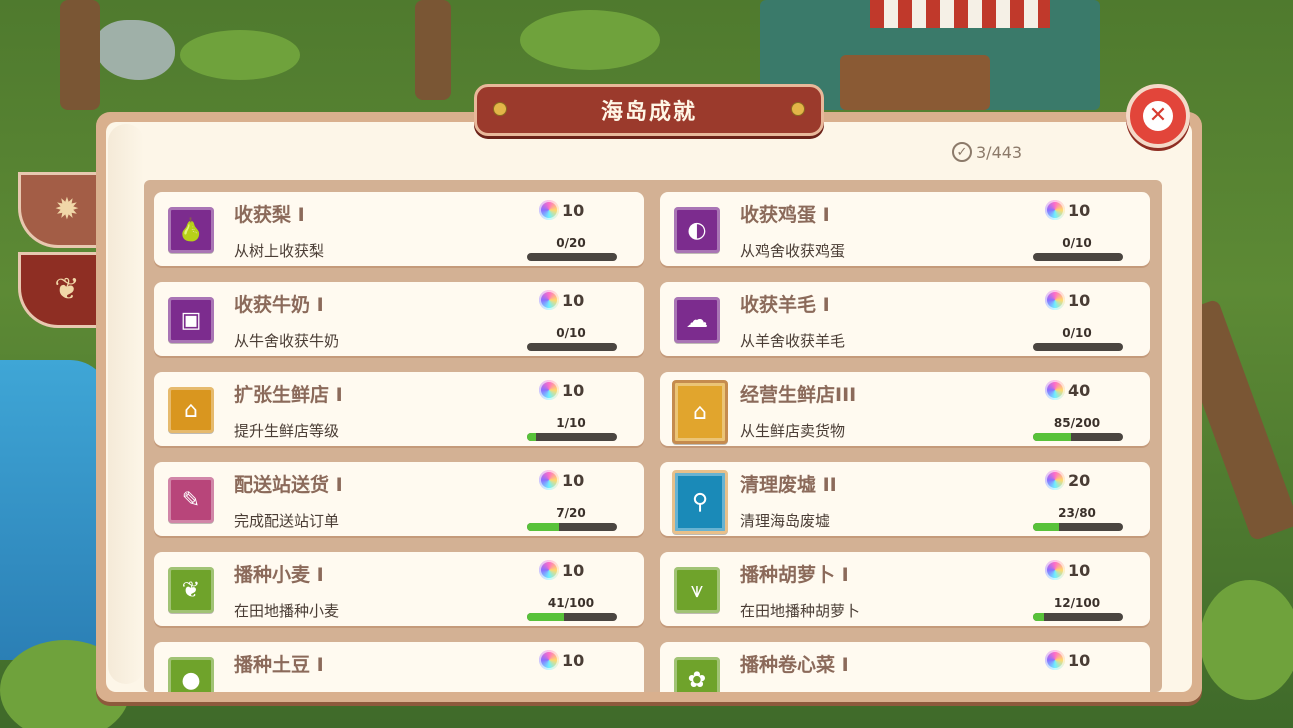 The height and width of the screenshot is (728, 1293). What do you see at coordinates (793, 341) in the screenshot?
I see `achievement-desc: 从羊舍收获羊毛` at bounding box center [793, 341].